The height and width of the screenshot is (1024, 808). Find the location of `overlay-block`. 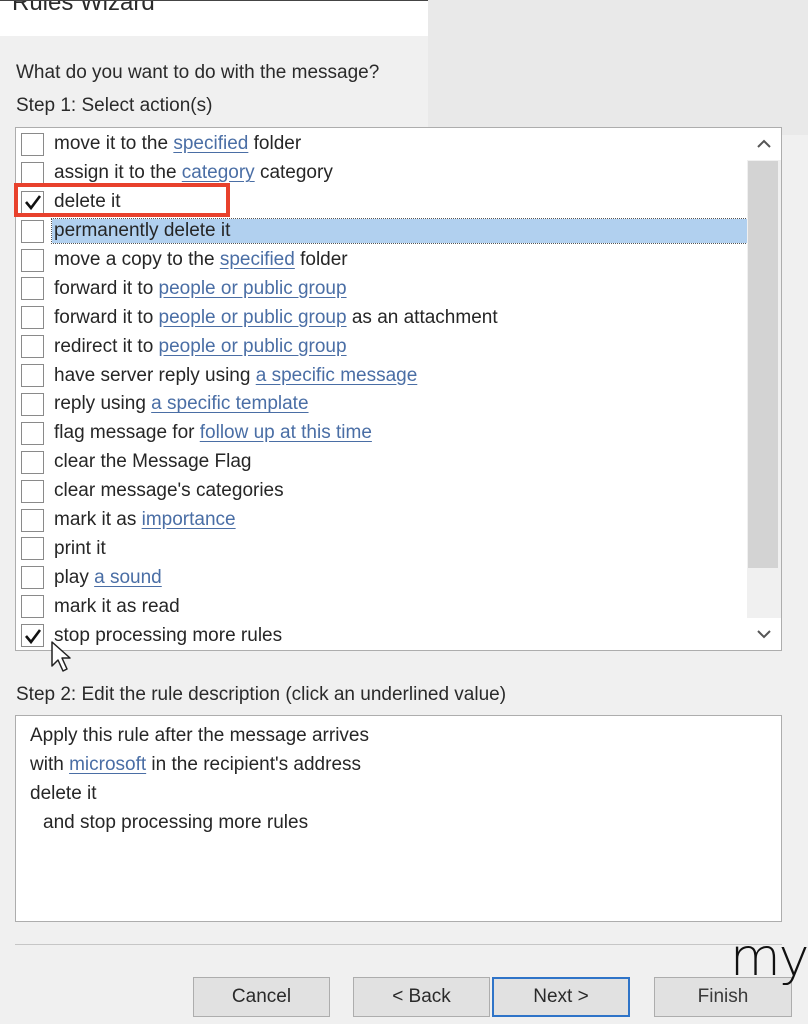

overlay-block is located at coordinates (618, 67).